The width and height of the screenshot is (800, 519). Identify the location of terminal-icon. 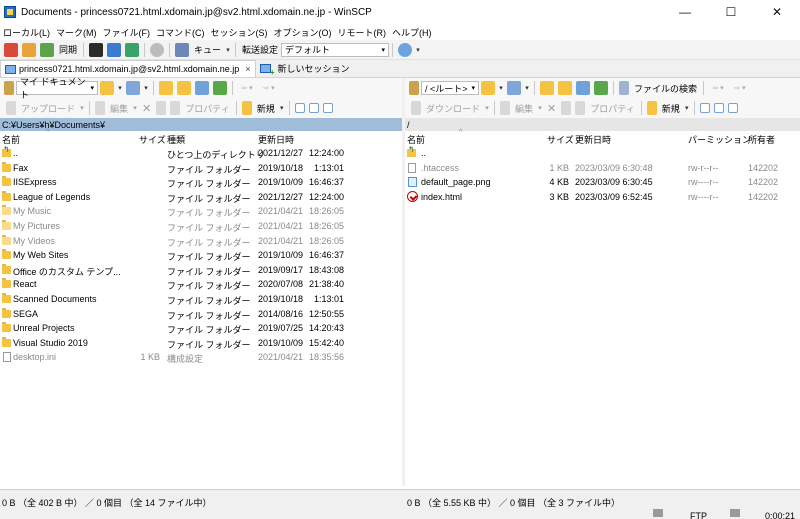
(96, 49).